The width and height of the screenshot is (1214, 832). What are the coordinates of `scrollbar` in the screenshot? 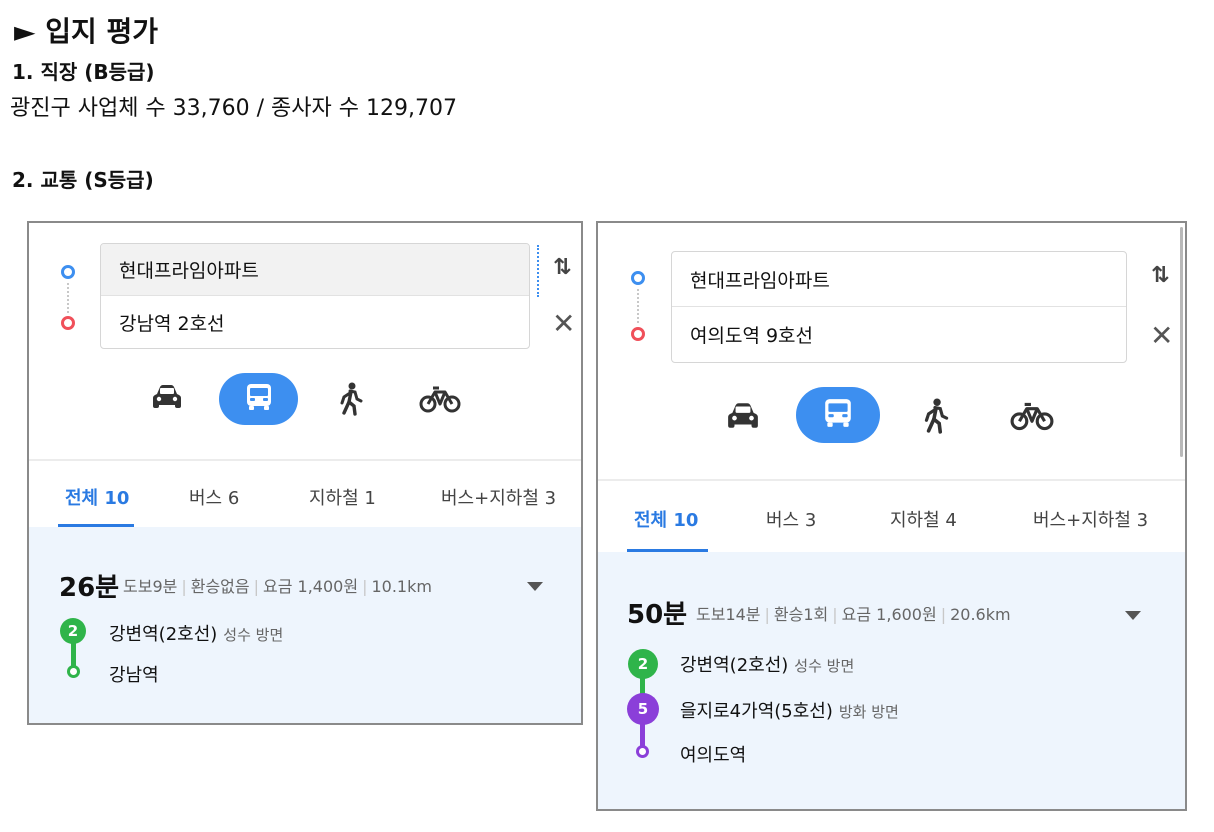 It's located at (1181, 342).